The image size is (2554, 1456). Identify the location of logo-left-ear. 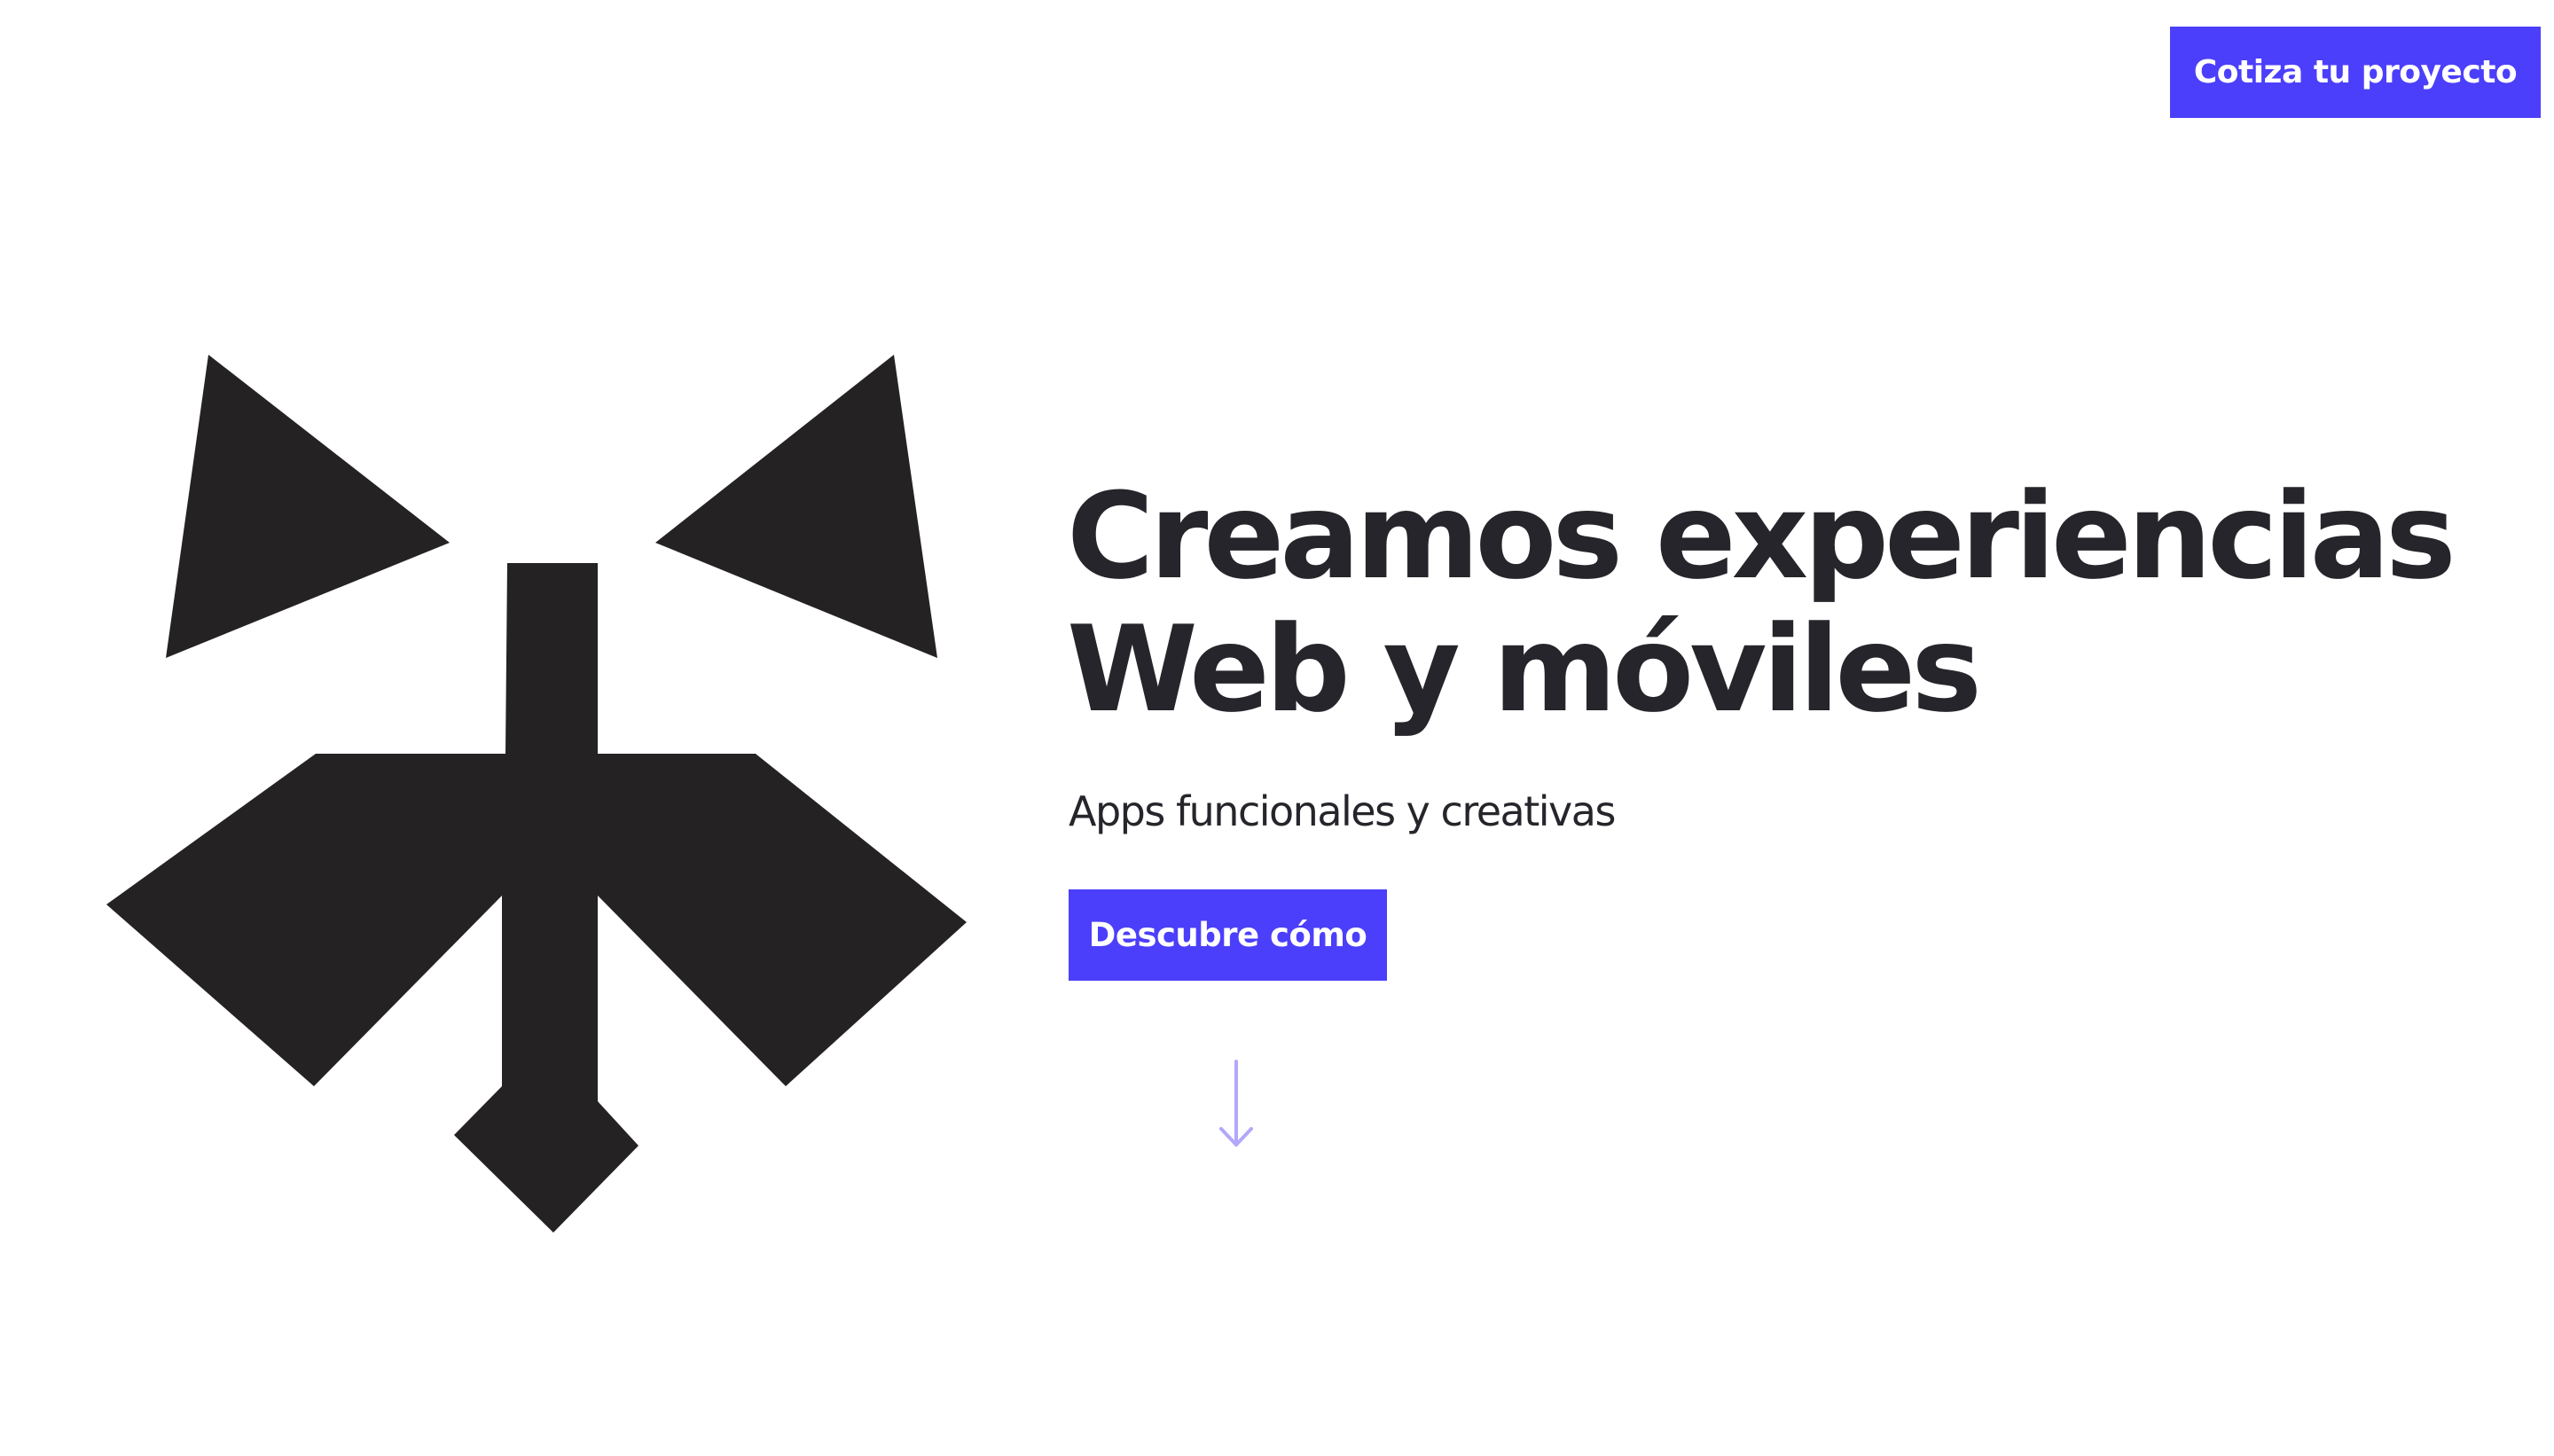
(308, 506).